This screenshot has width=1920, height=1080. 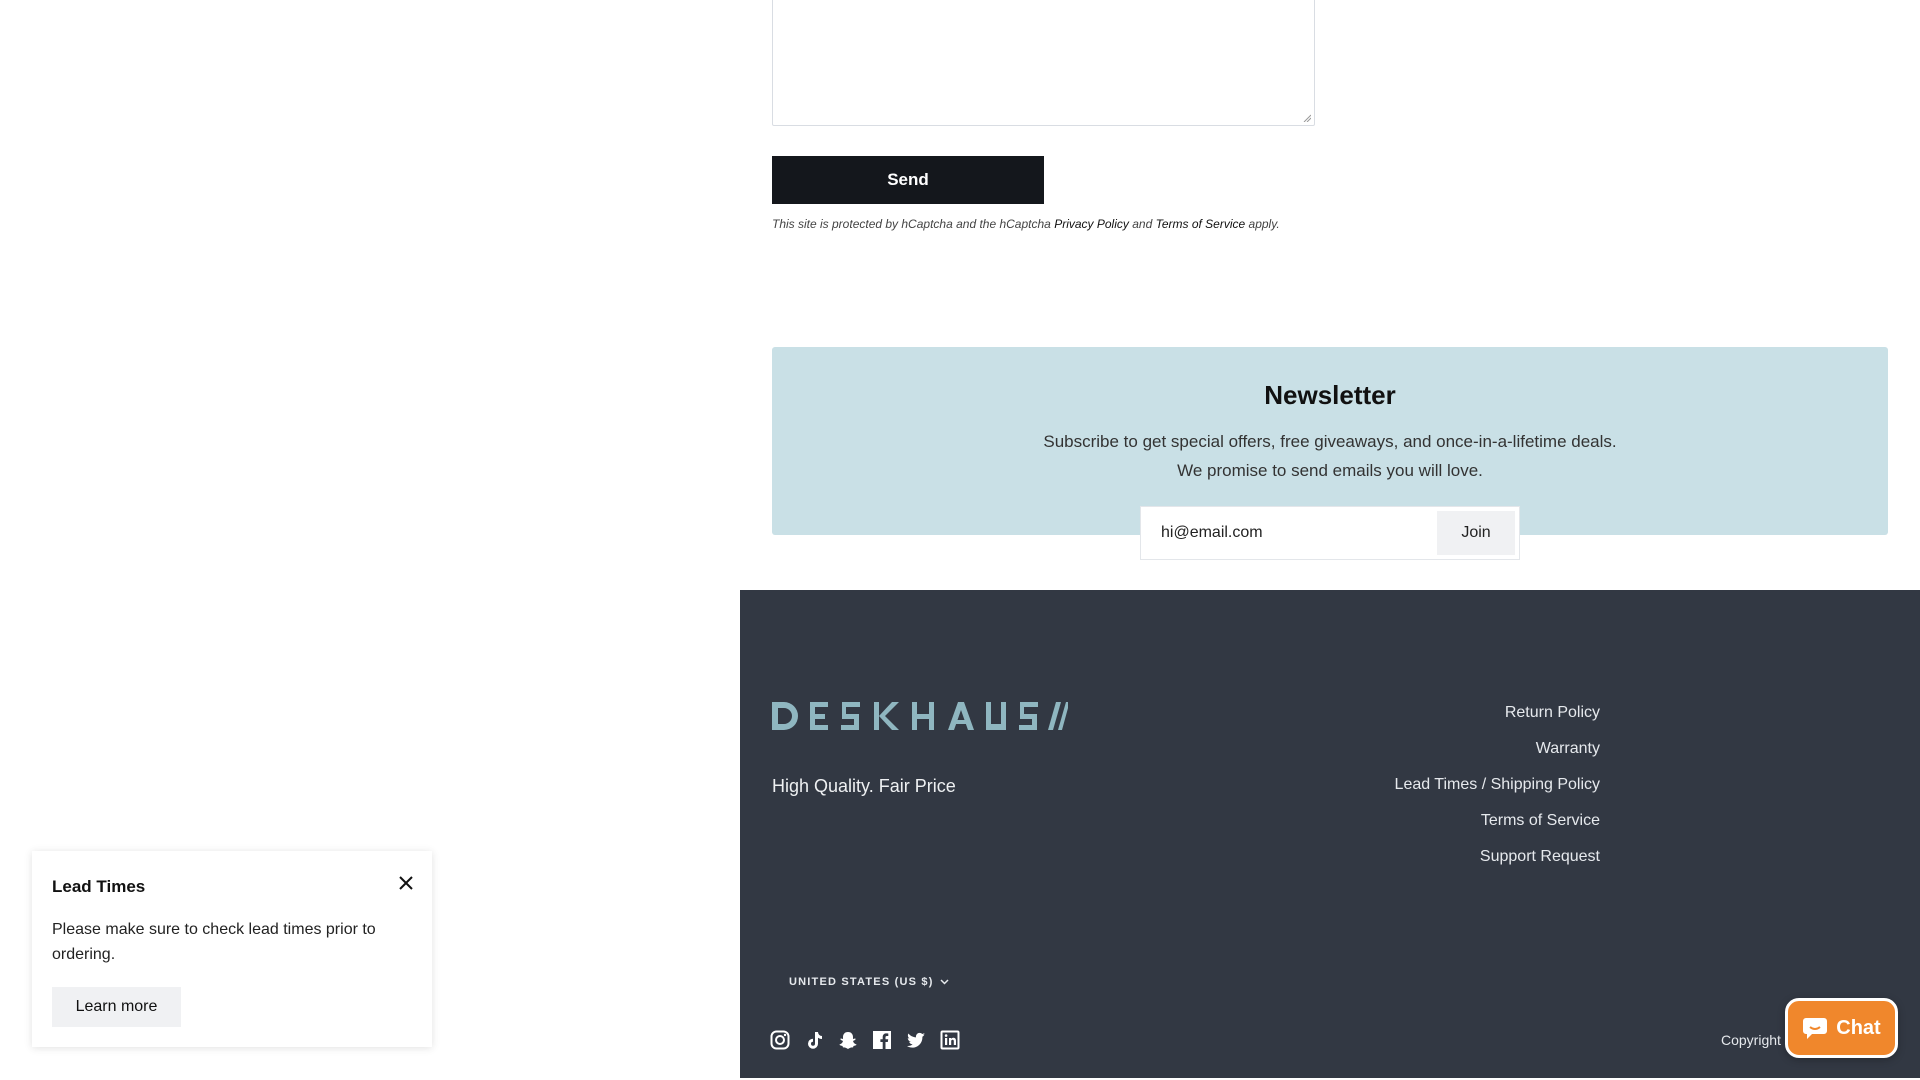 I want to click on newsletter-title: Newsletter, so click(x=1330, y=395).